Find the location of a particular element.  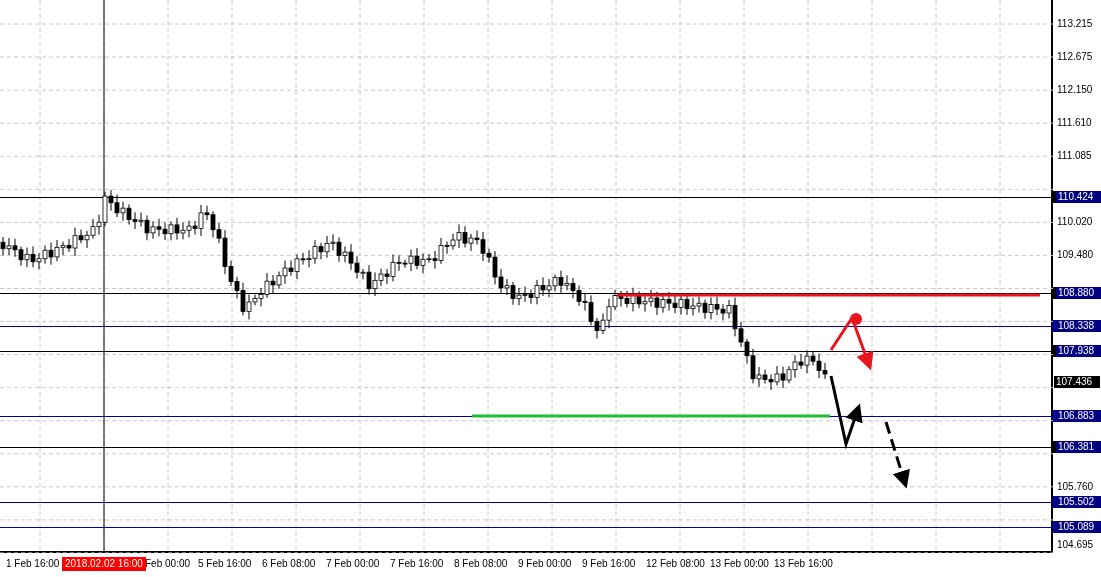

time-label: 1 Feb 16:00 is located at coordinates (33, 564).